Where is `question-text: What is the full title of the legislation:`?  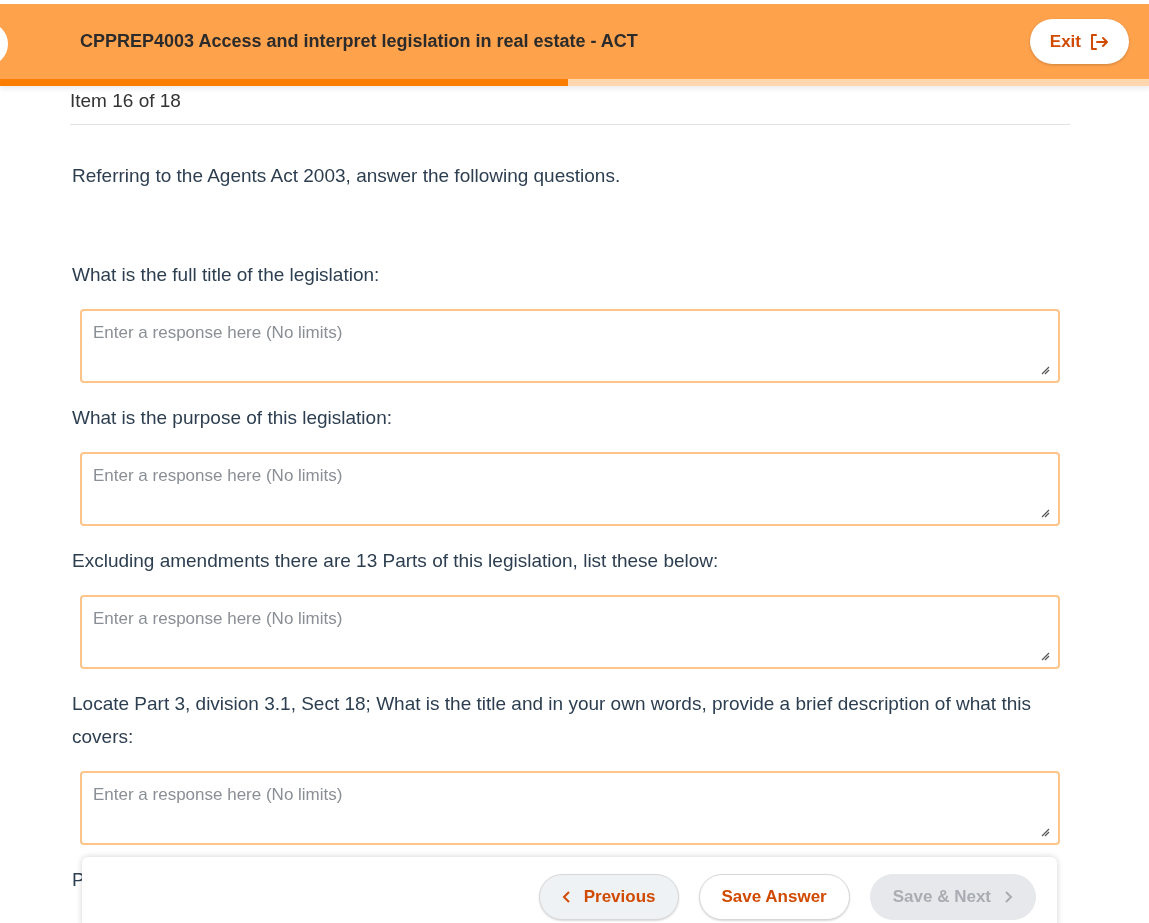
question-text: What is the full title of the legislation: is located at coordinates (226, 275).